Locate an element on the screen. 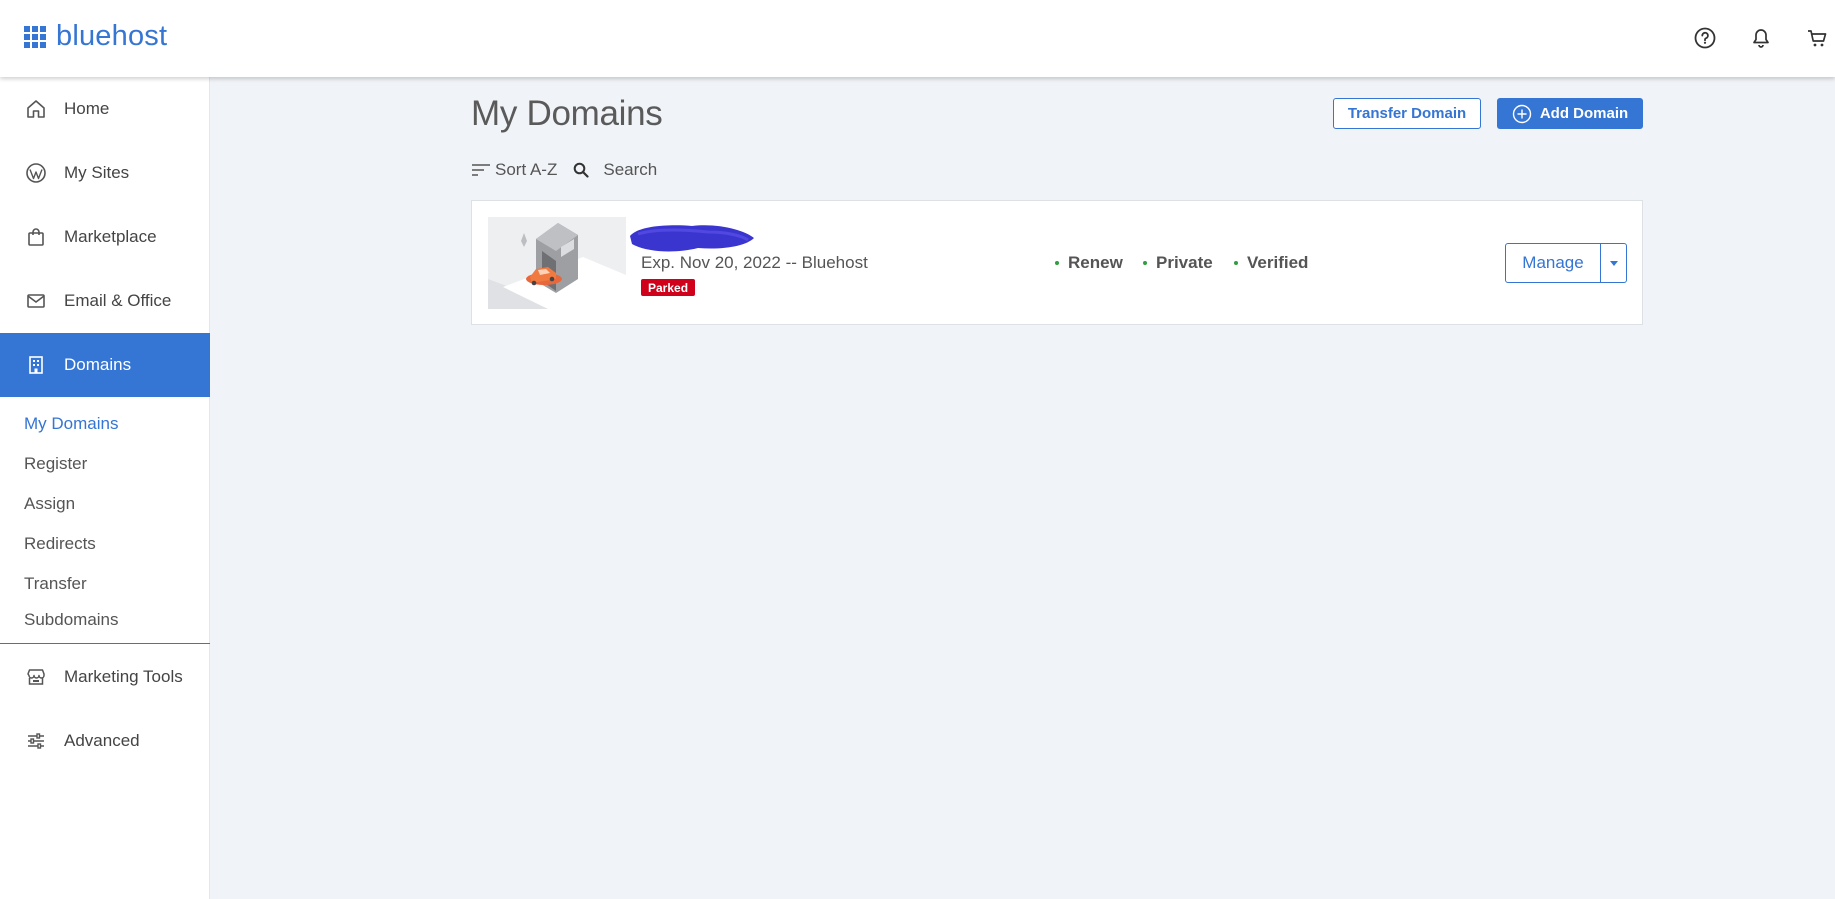  search-icon is located at coordinates (581, 170).